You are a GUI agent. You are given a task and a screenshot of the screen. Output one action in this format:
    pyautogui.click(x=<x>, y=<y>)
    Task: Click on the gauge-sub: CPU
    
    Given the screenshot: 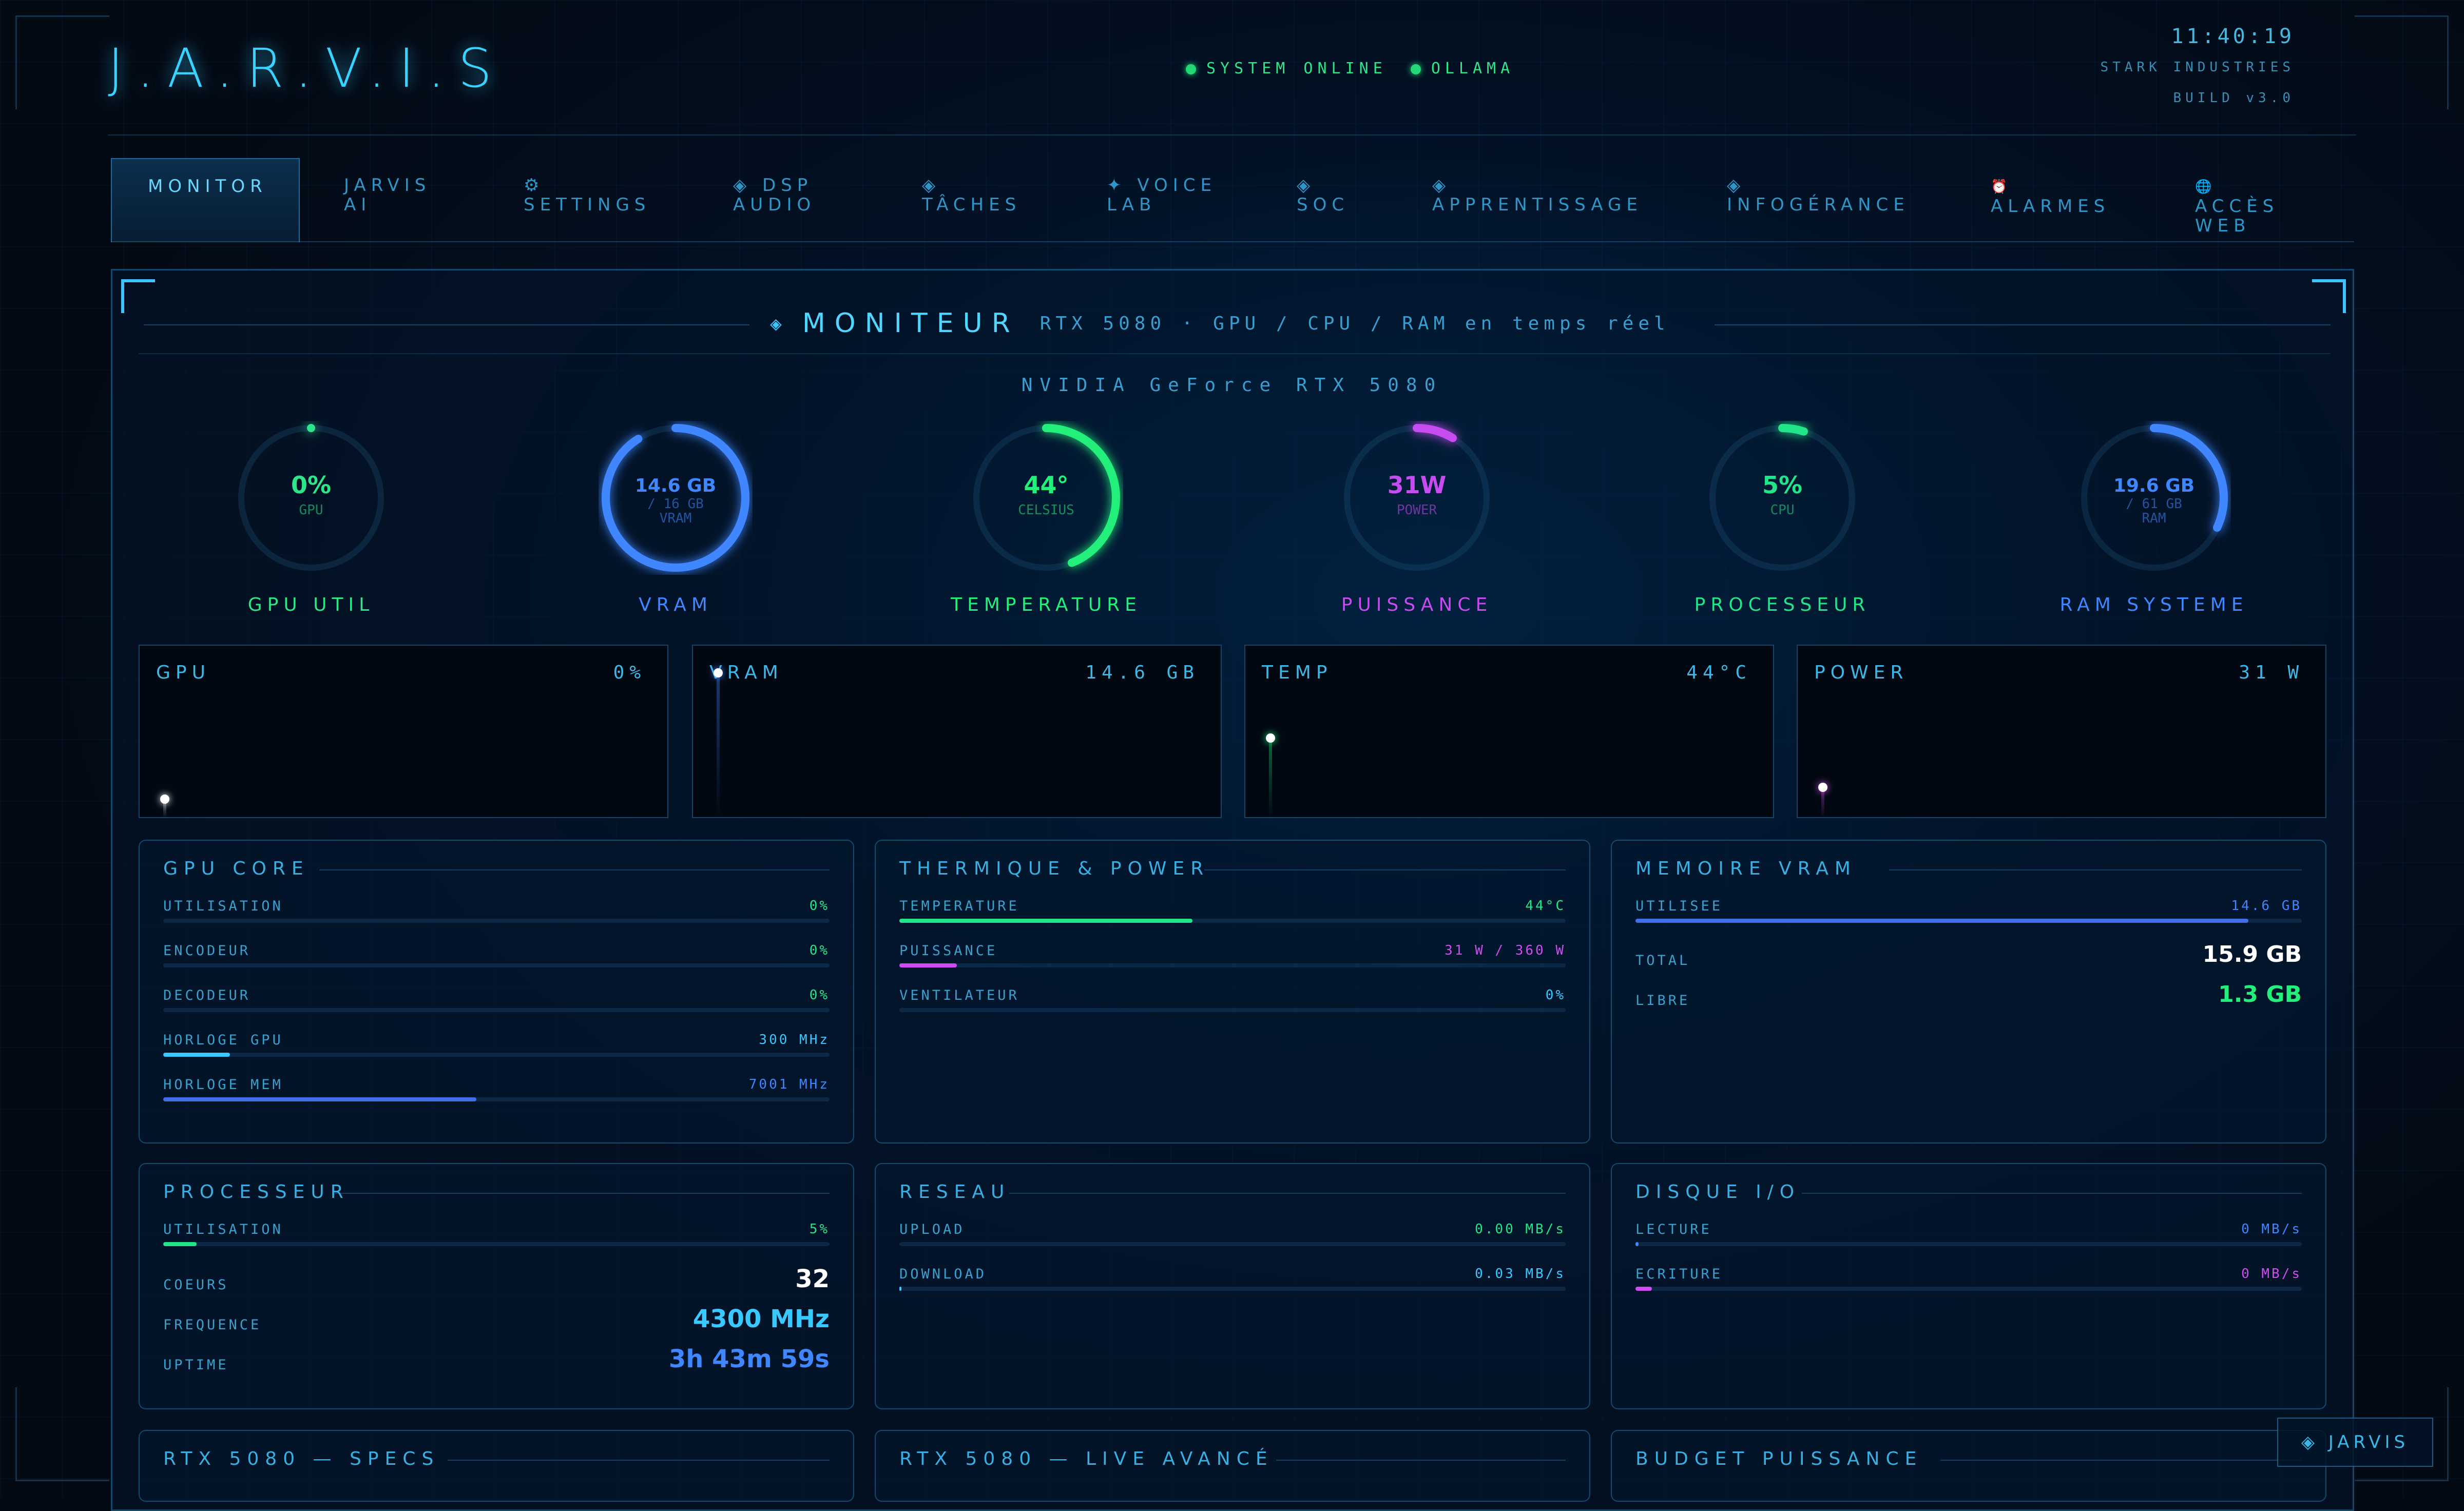 What is the action you would take?
    pyautogui.click(x=1782, y=510)
    